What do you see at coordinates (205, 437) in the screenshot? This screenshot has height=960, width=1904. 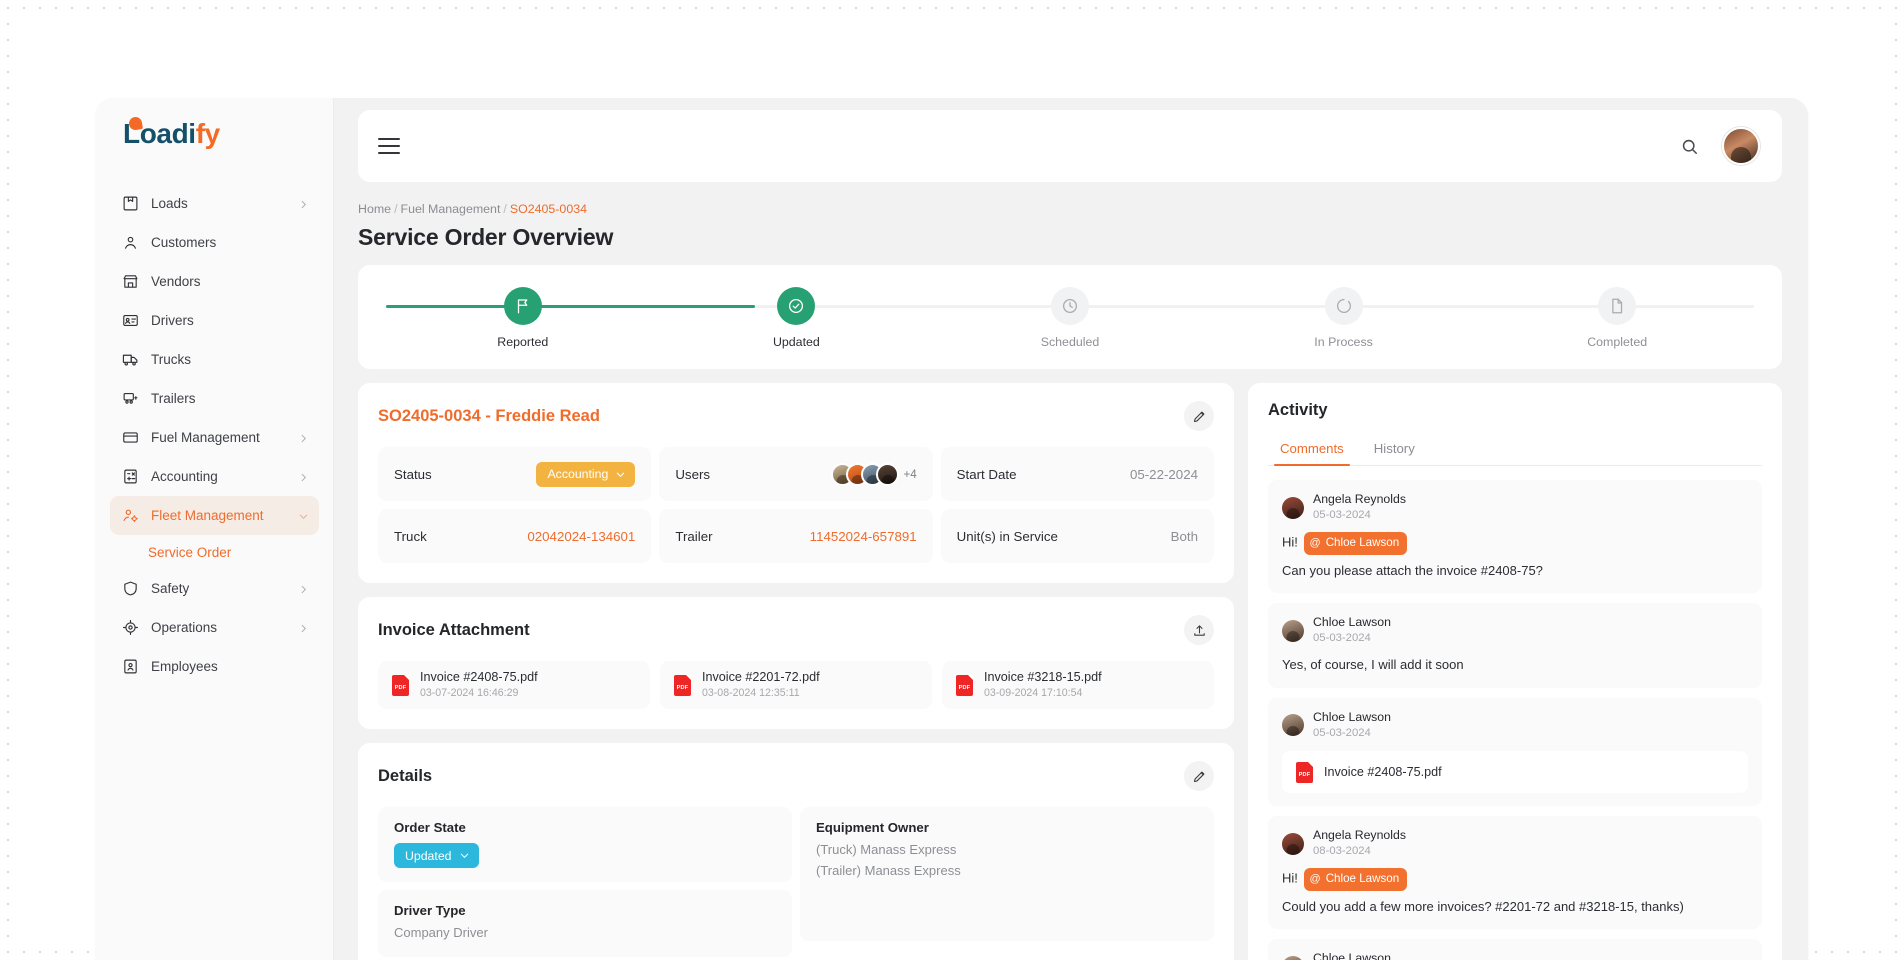 I see `sidebar-label: Fuel Management` at bounding box center [205, 437].